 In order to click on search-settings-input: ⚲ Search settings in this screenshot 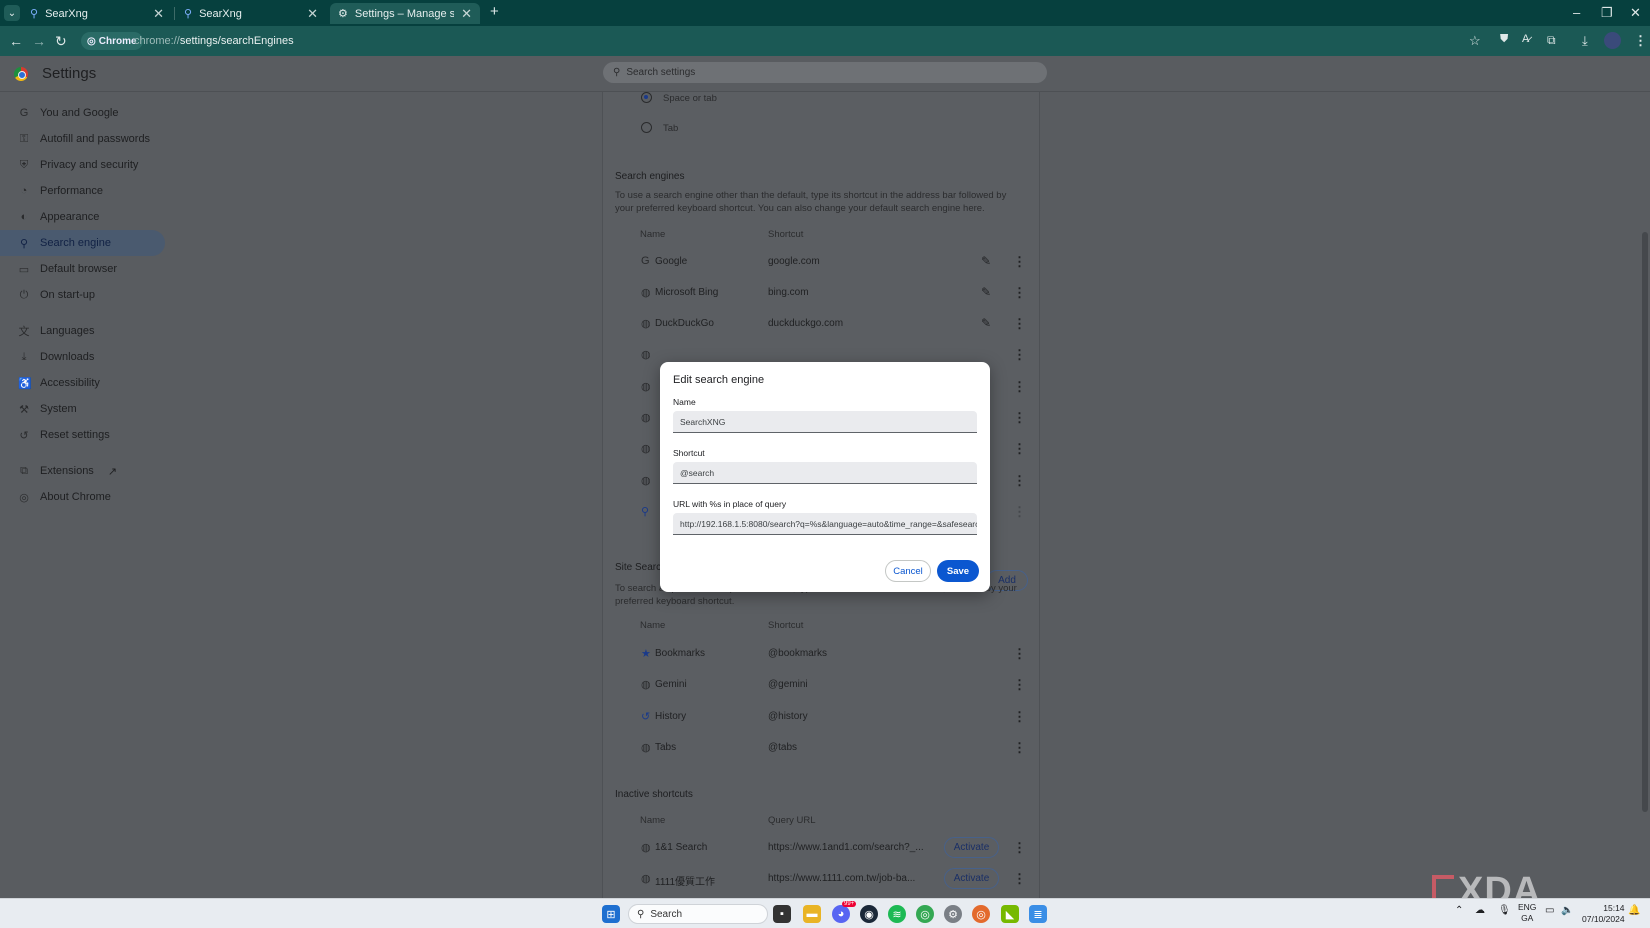, I will do `click(825, 72)`.